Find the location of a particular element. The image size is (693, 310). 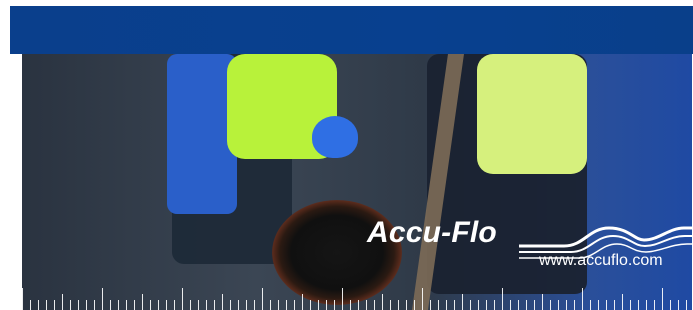

ruler-ticks is located at coordinates (357, 296).